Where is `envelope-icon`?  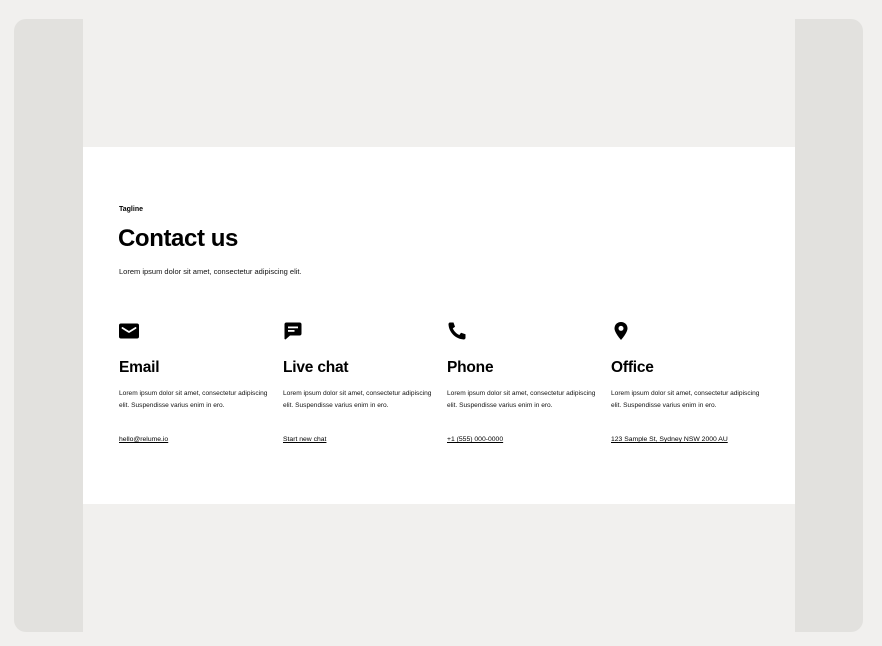
envelope-icon is located at coordinates (129, 331).